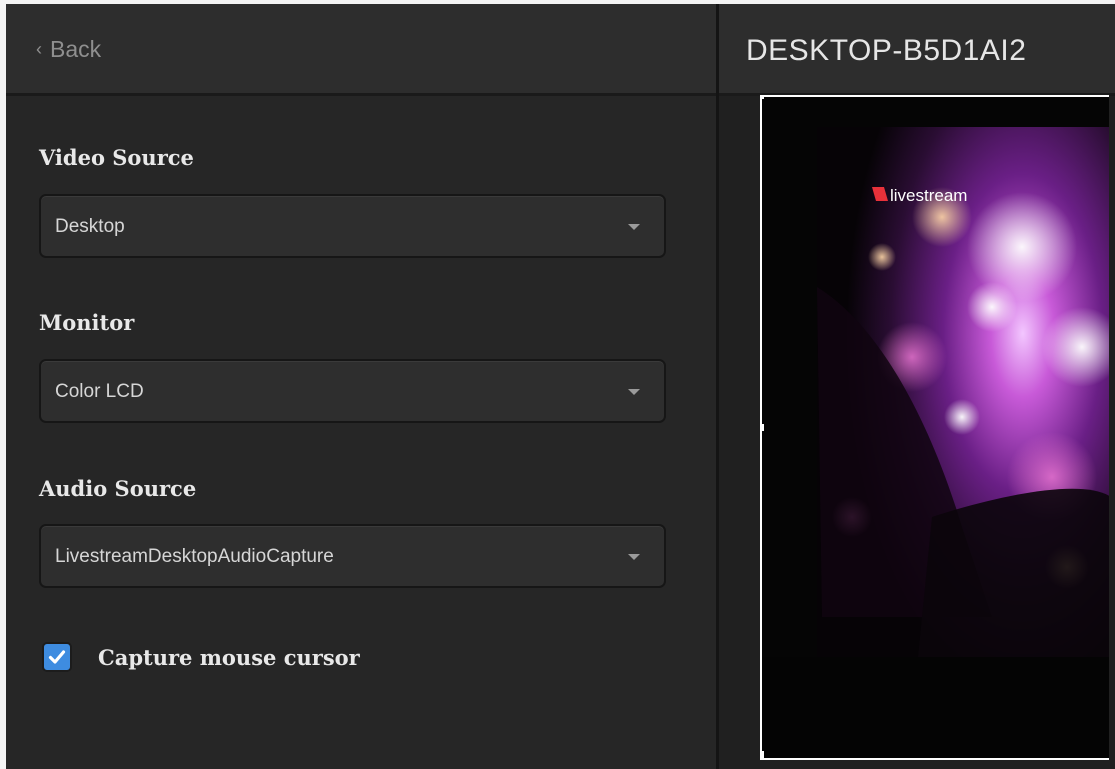 The width and height of the screenshot is (1115, 769). Describe the element at coordinates (229, 657) in the screenshot. I see `capture-cursor-label: Capture mouse cursor` at that location.